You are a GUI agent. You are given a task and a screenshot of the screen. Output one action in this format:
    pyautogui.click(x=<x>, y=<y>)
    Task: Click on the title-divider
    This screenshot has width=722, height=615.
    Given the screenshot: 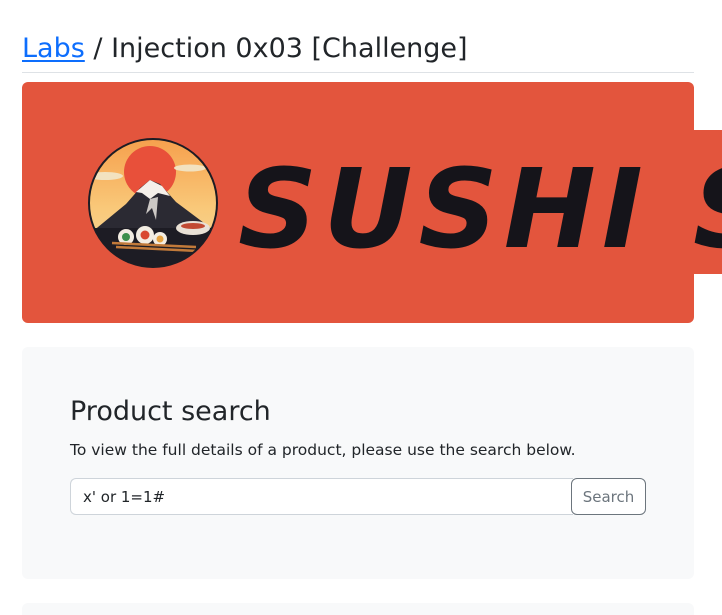 What is the action you would take?
    pyautogui.click(x=358, y=72)
    